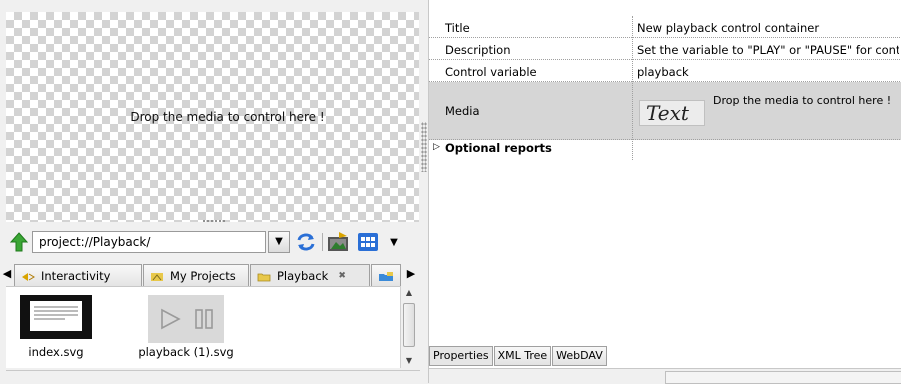 The width and height of the screenshot is (901, 384). Describe the element at coordinates (28, 276) in the screenshot. I see `interactivity-icon` at that location.